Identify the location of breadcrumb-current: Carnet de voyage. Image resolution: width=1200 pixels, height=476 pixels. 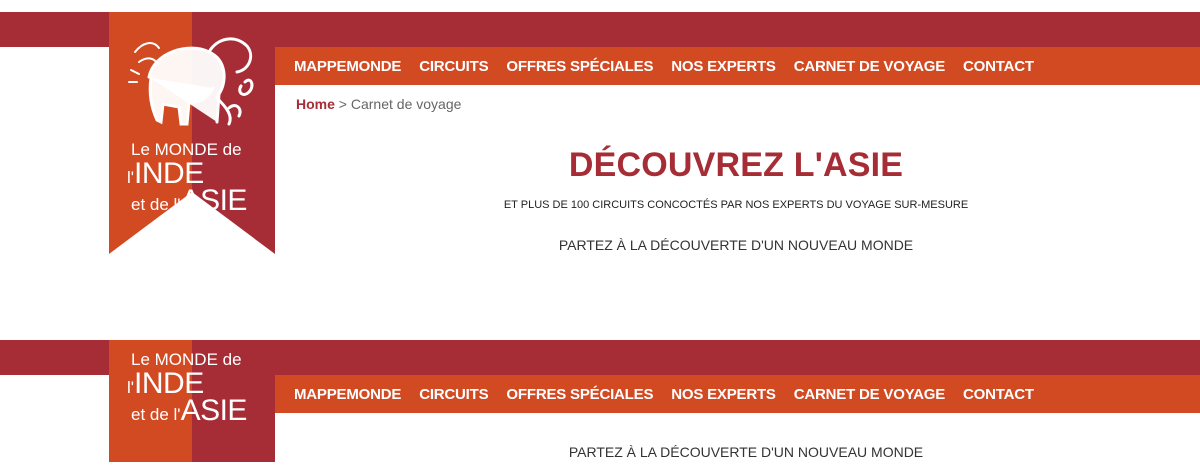
(406, 104).